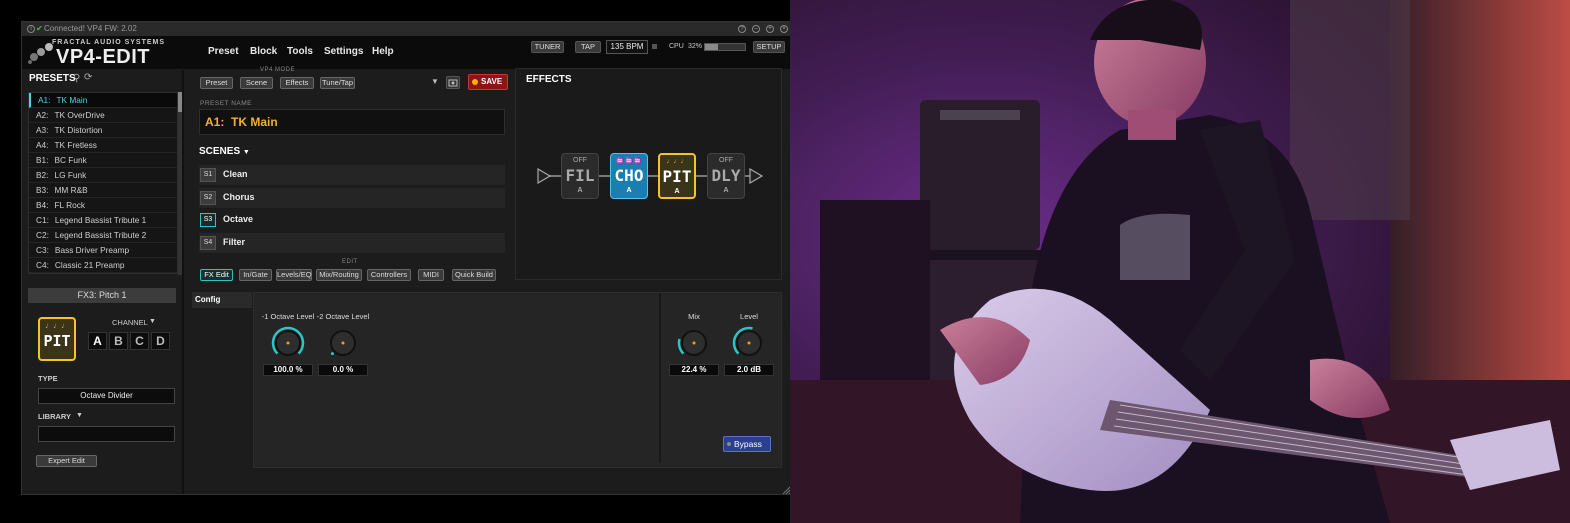 This screenshot has width=1570, height=523. What do you see at coordinates (297, 83) in the screenshot?
I see `mode-effects-button: Effects` at bounding box center [297, 83].